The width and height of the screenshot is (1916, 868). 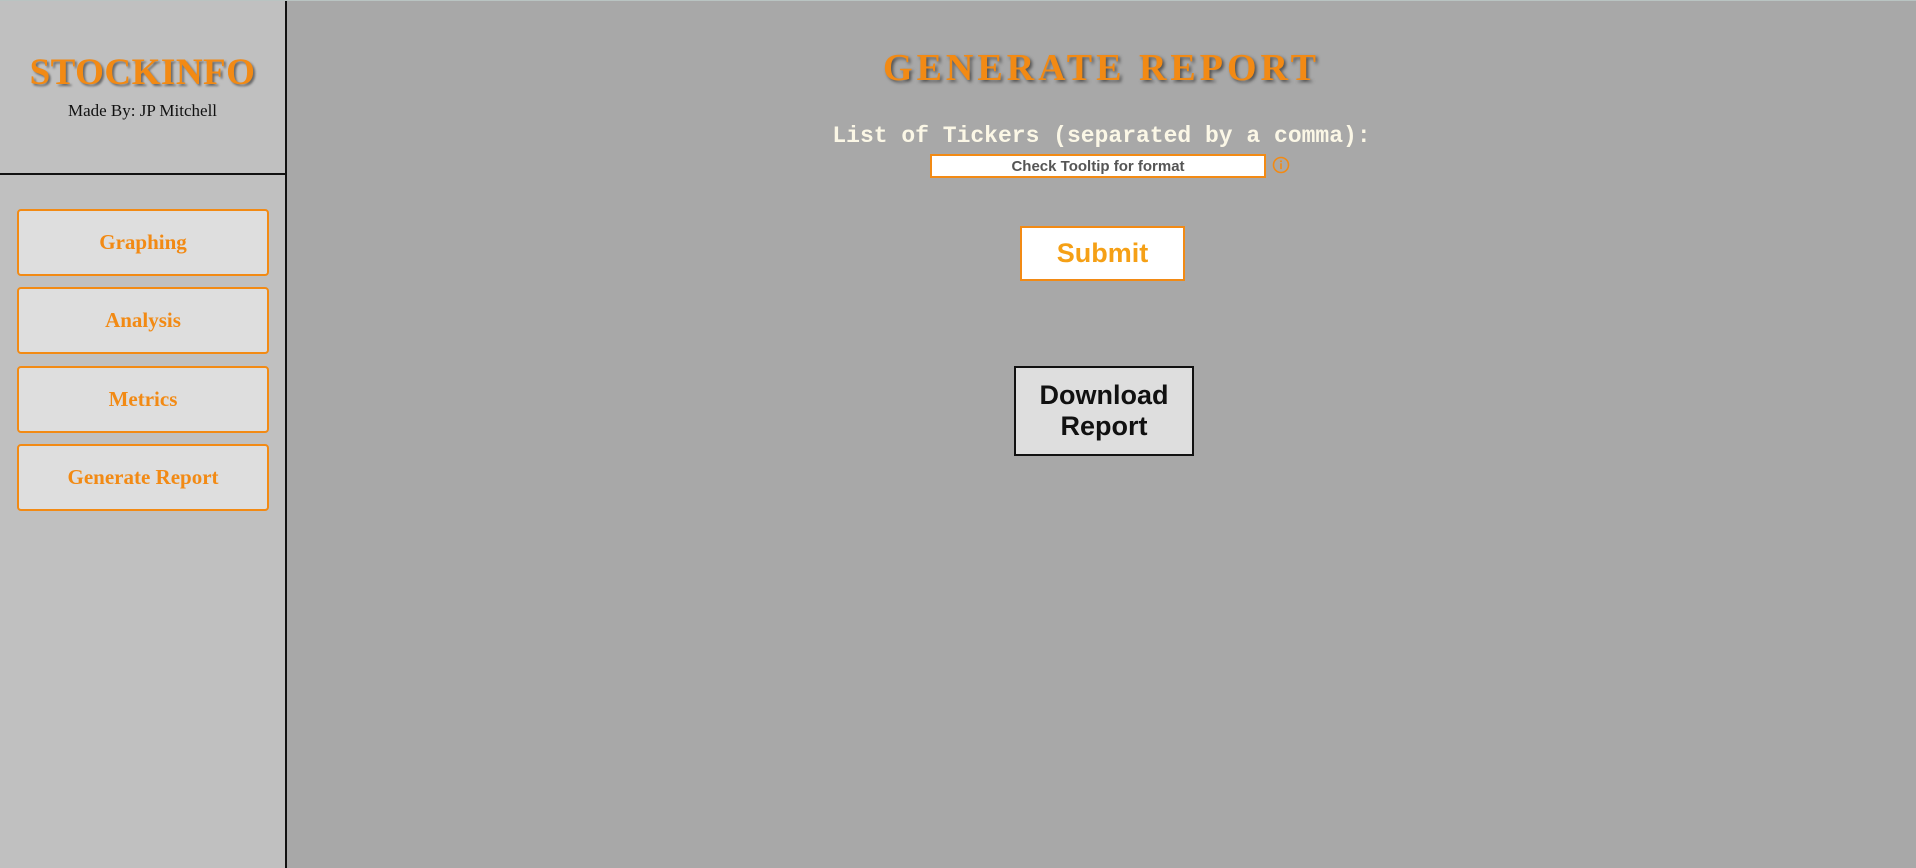 I want to click on sidebar-brand: STOCKINFO Made By: JP Mitchell, so click(x=142, y=88).